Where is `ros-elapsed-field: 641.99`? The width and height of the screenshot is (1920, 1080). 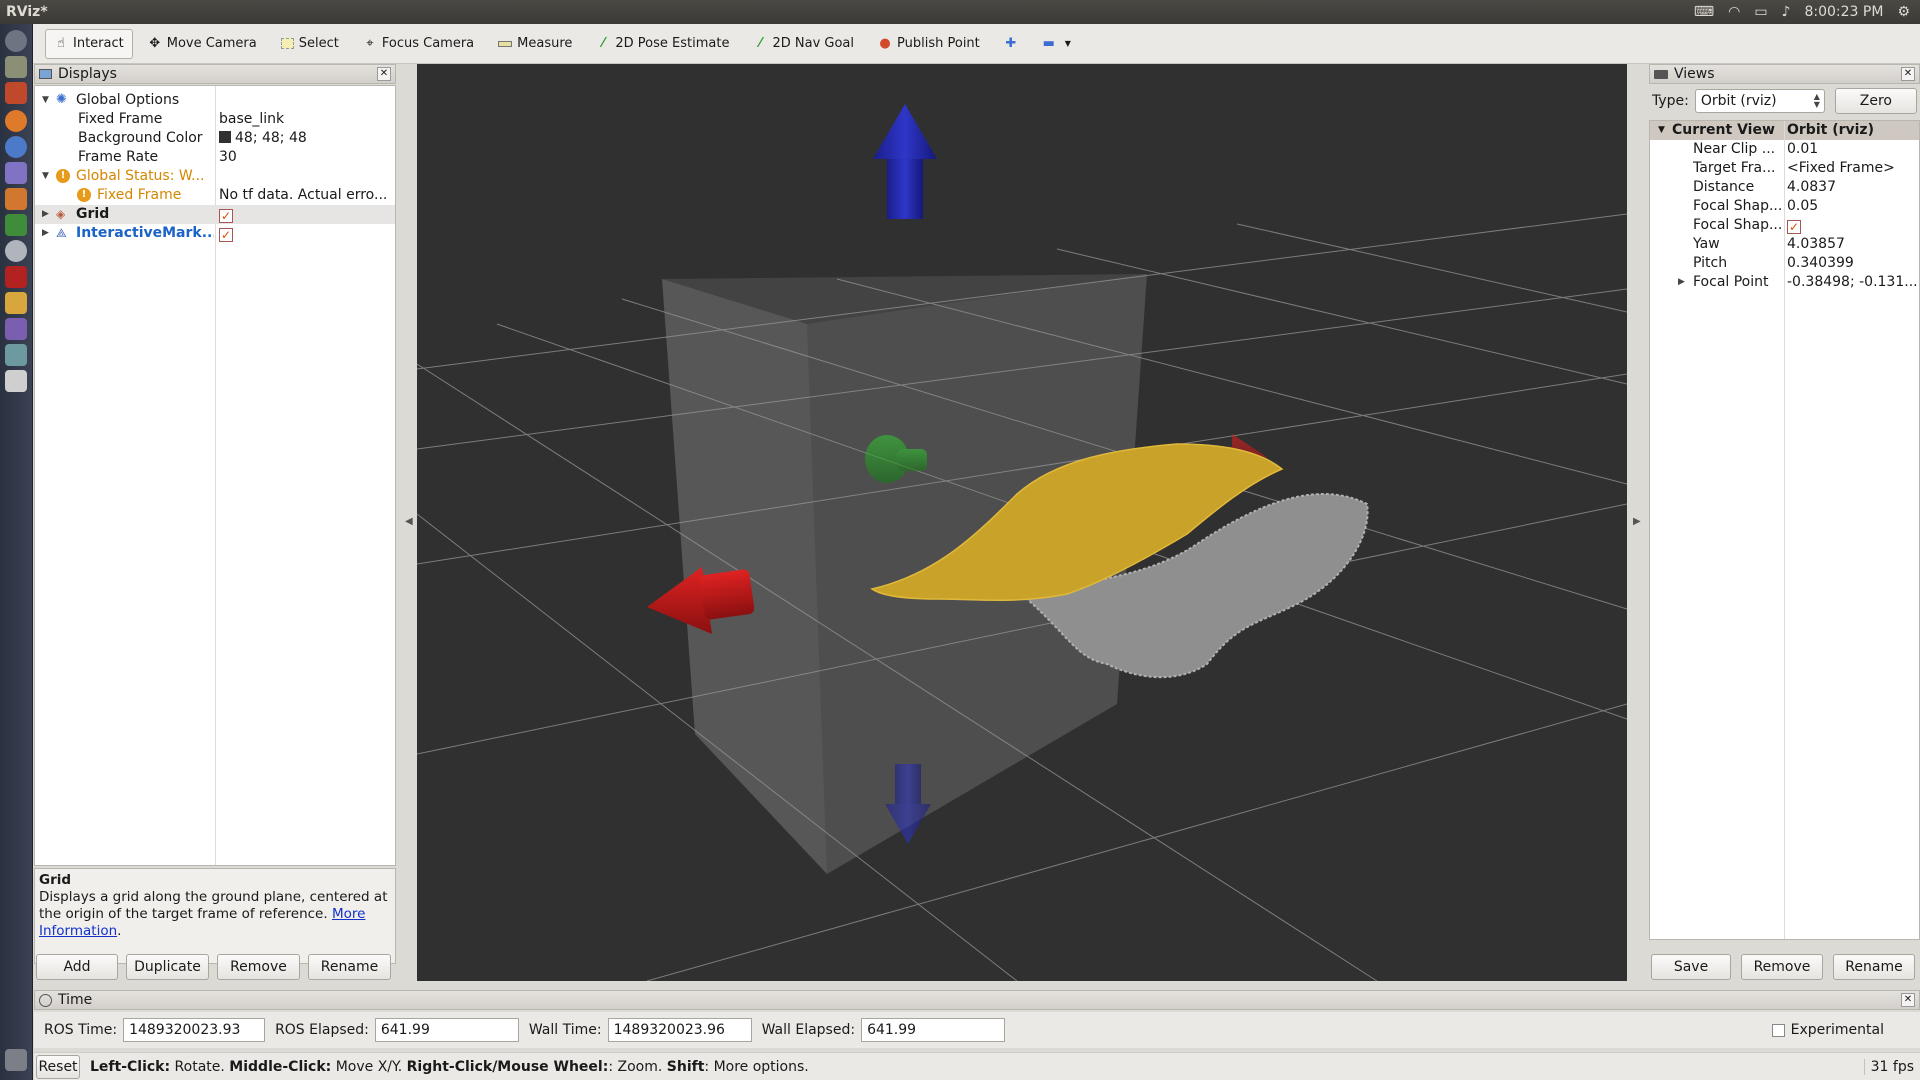
ros-elapsed-field: 641.99 is located at coordinates (446, 1030).